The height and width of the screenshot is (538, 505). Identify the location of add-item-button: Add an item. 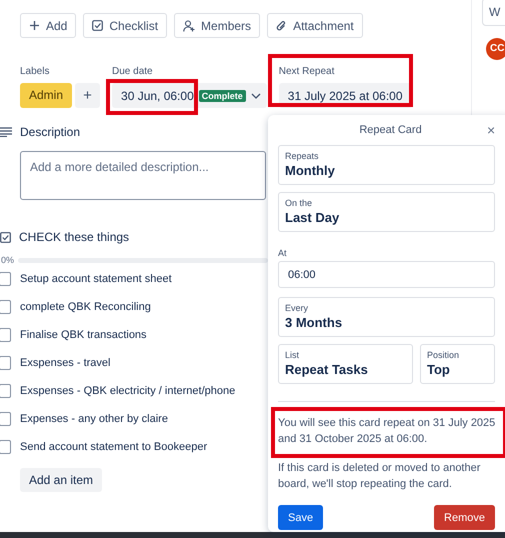
(61, 480).